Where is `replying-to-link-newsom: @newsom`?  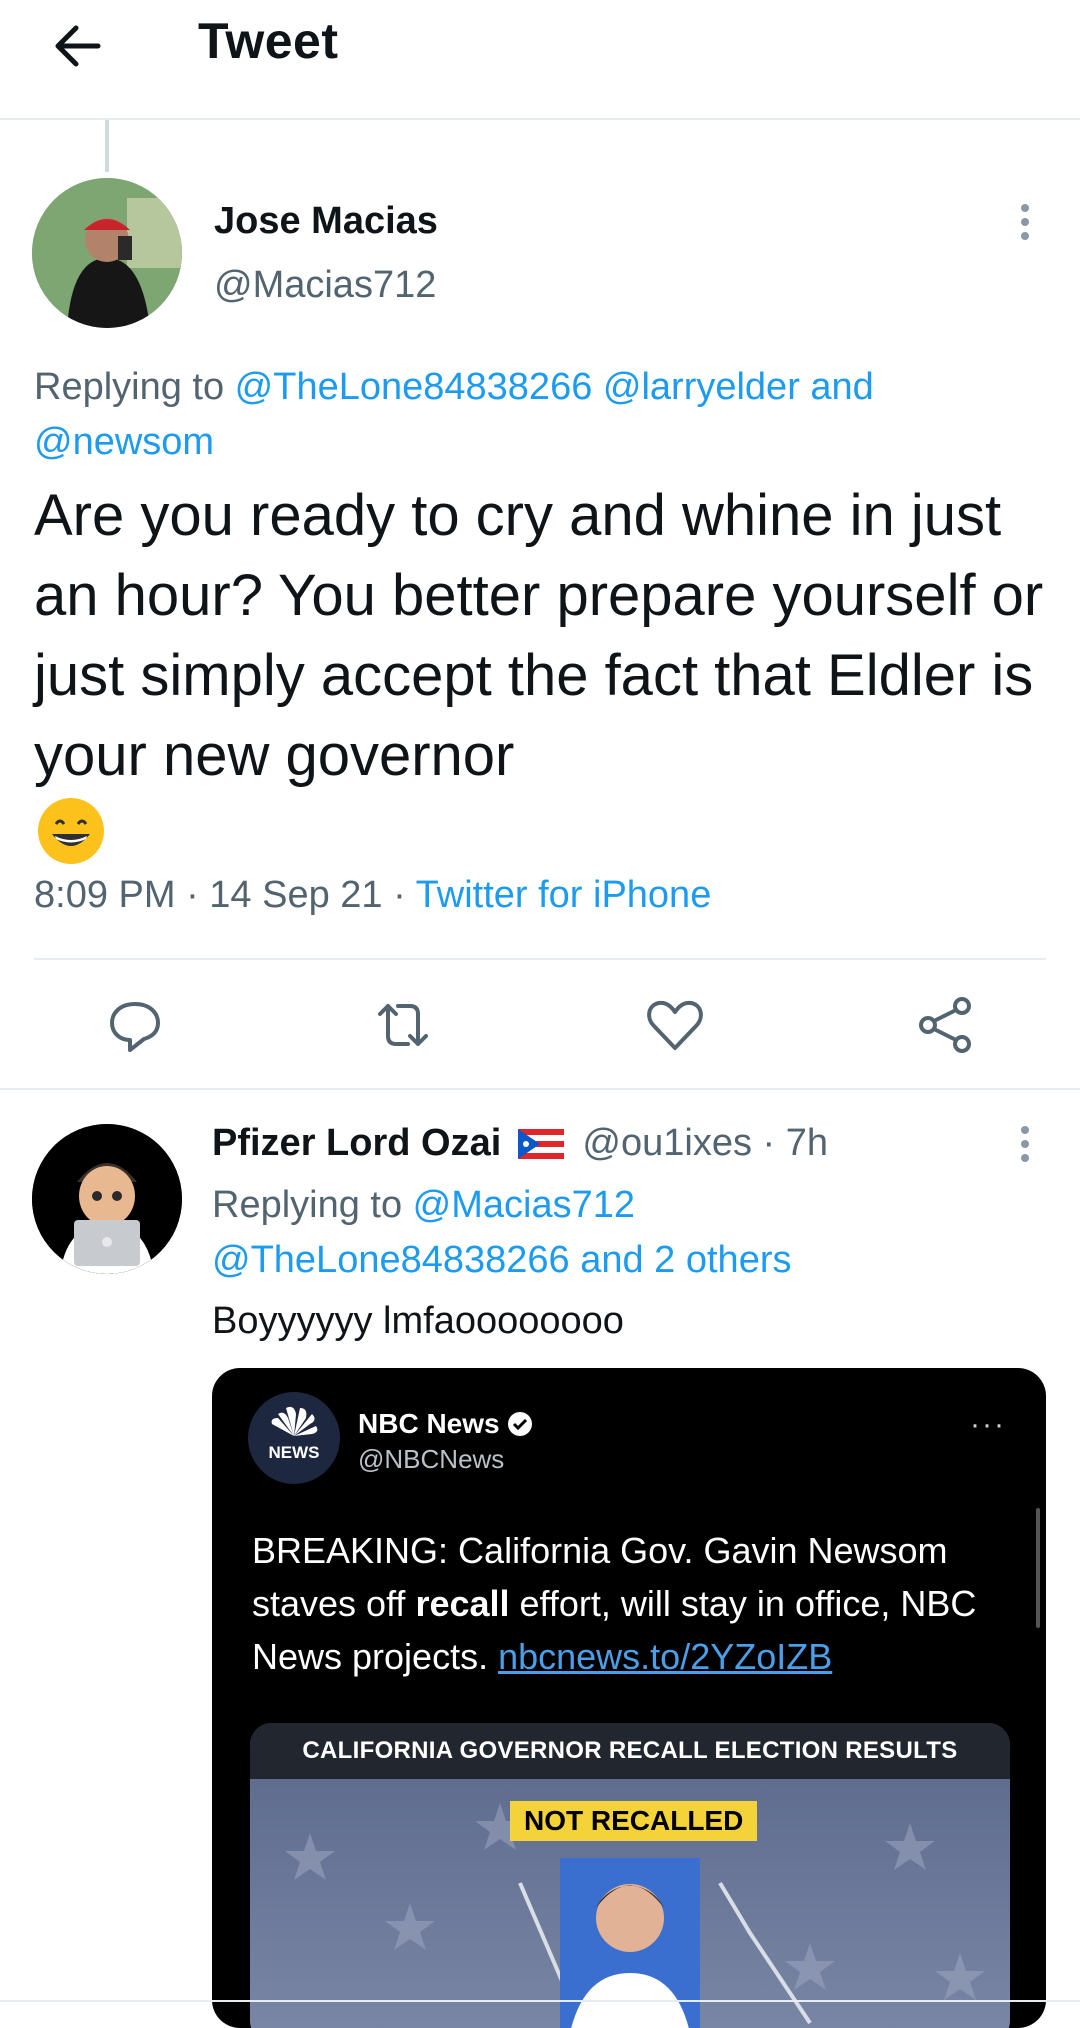
replying-to-link-newsom: @newsom is located at coordinates (124, 442).